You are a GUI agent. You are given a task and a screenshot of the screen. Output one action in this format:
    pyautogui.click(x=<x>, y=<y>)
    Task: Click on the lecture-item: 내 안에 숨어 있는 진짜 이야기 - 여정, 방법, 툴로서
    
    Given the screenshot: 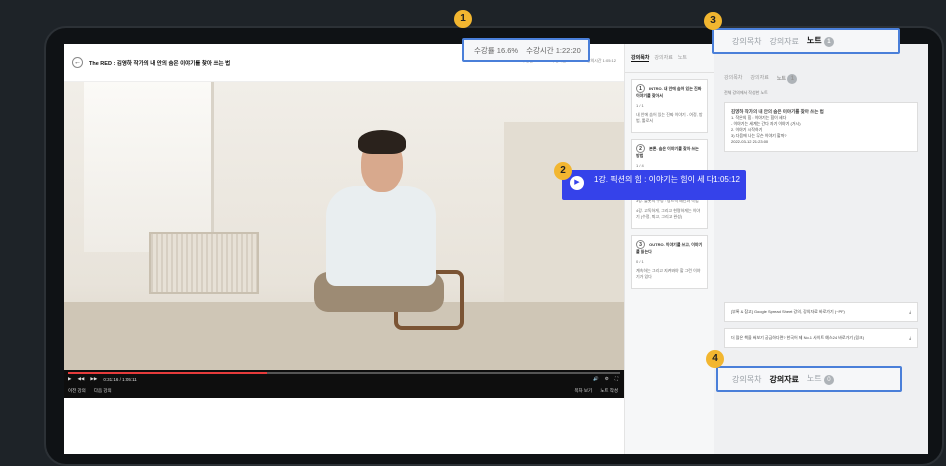 What is the action you would take?
    pyautogui.click(x=669, y=118)
    